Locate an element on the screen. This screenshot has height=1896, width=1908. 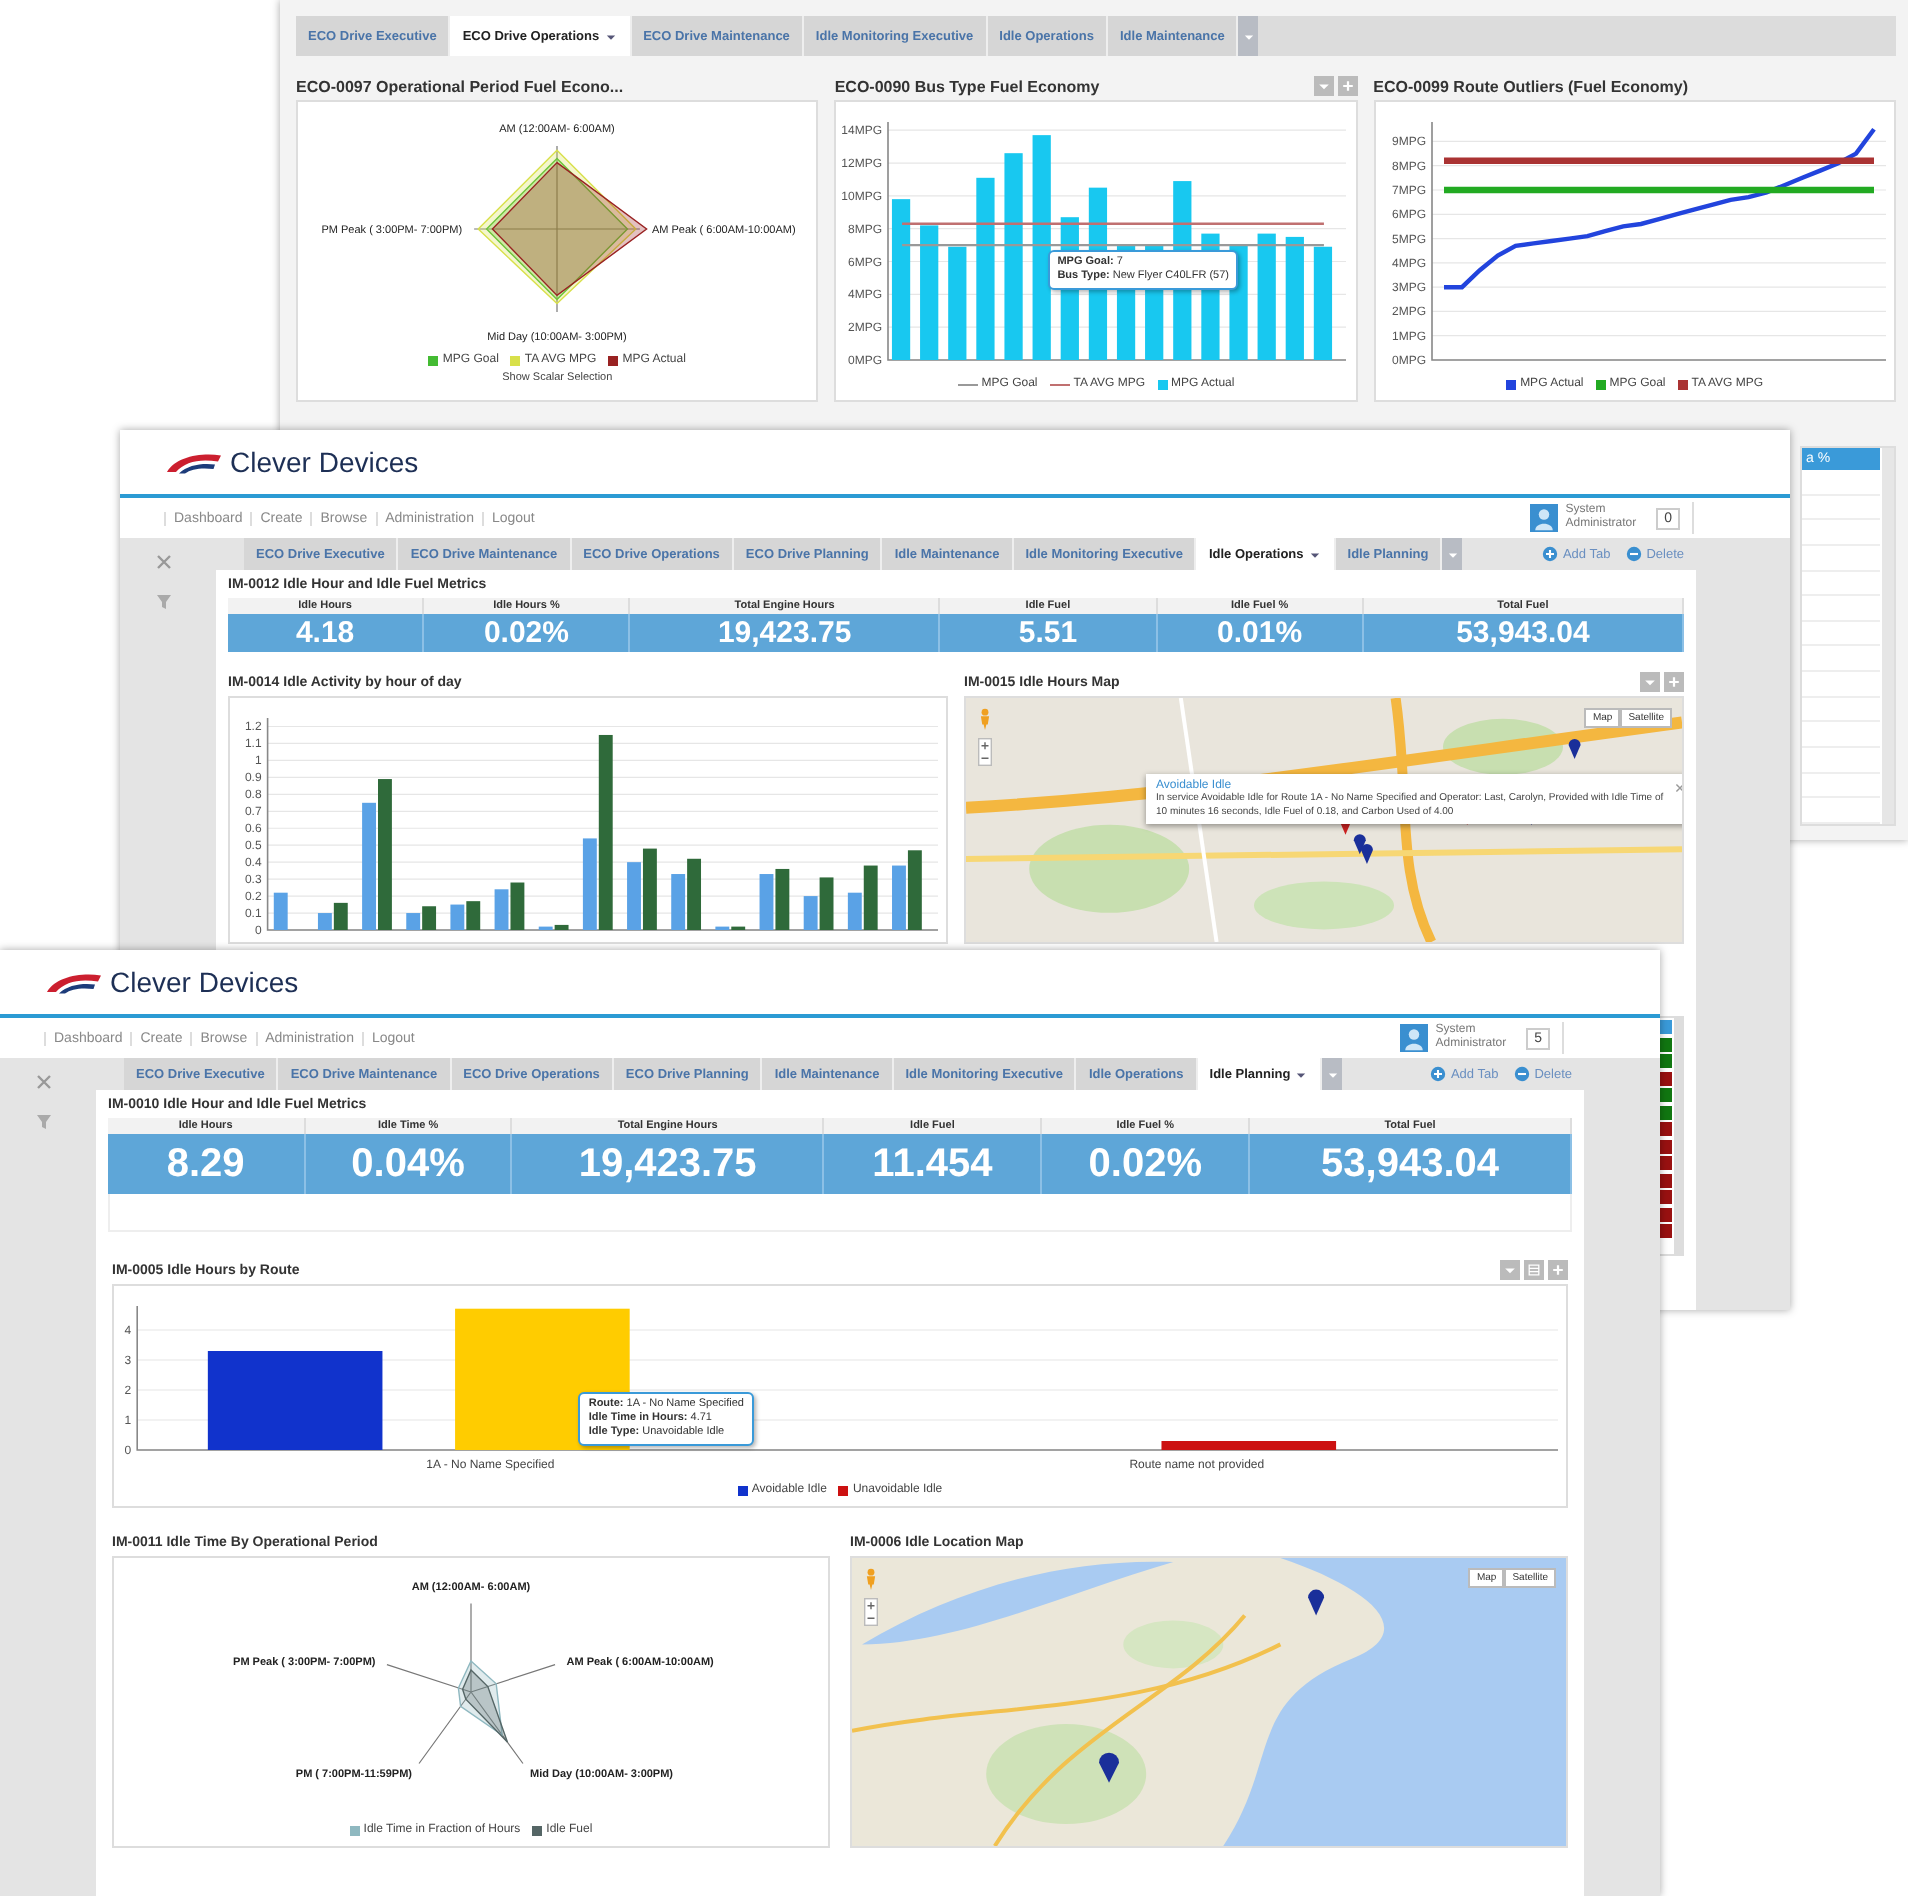
table-button is located at coordinates (1534, 1270).